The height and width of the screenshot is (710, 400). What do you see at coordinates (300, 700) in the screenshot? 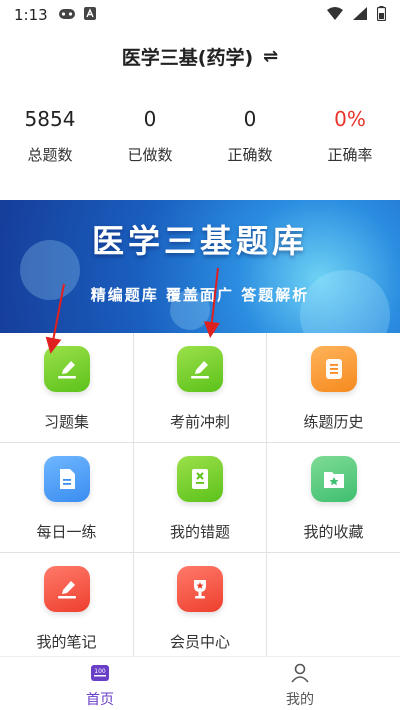
I see `nav-label: 我的` at bounding box center [300, 700].